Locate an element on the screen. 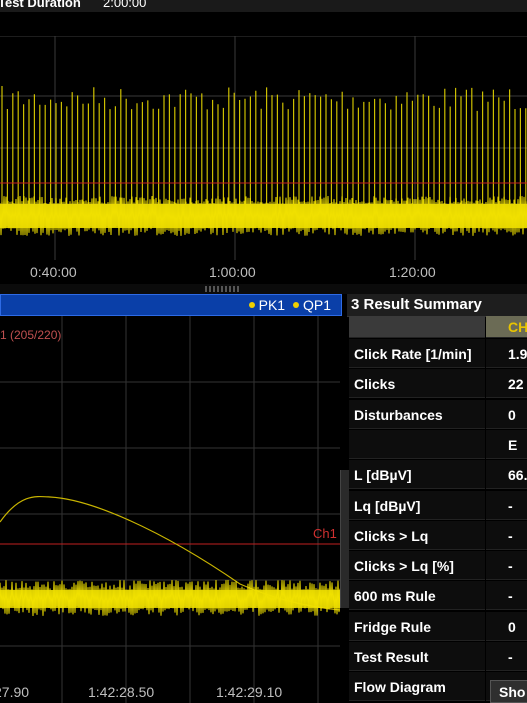 The width and height of the screenshot is (527, 703). table-row: Clicks > Lq - is located at coordinates (438, 535).